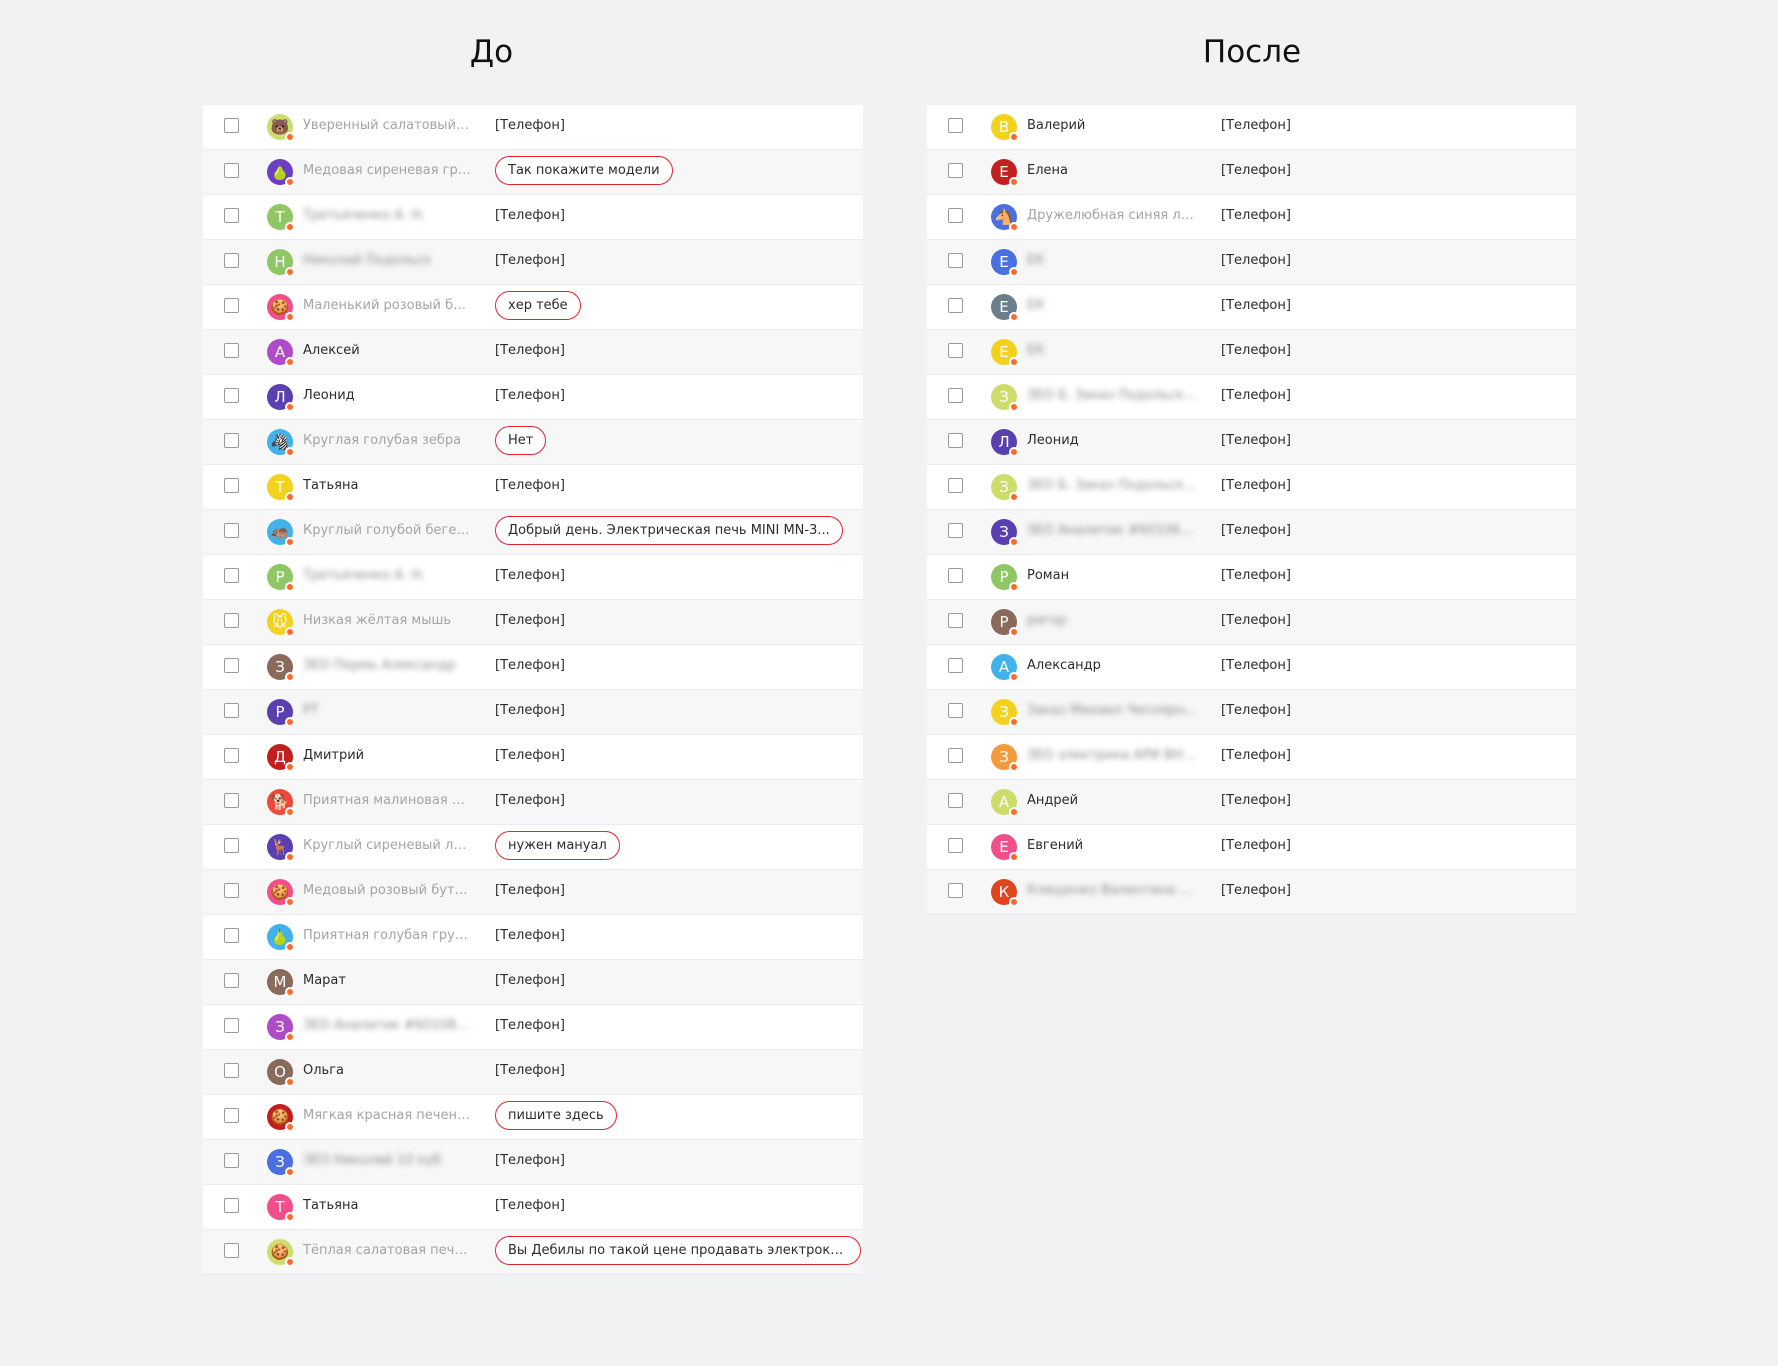  What do you see at coordinates (1251, 667) in the screenshot?
I see `chat-row: А Александр [Телефон]` at bounding box center [1251, 667].